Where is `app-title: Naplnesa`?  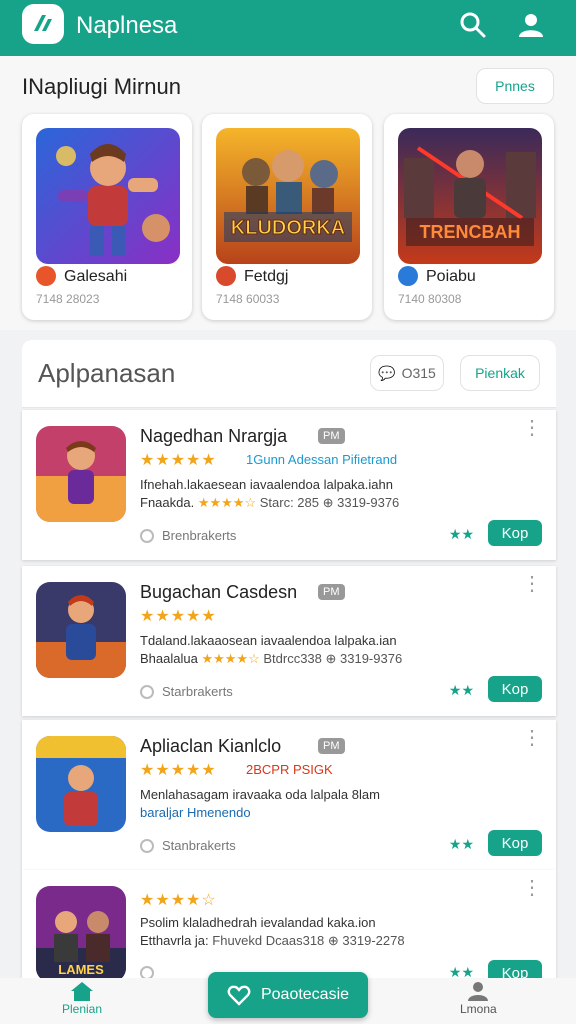
app-title: Naplnesa is located at coordinates (127, 25).